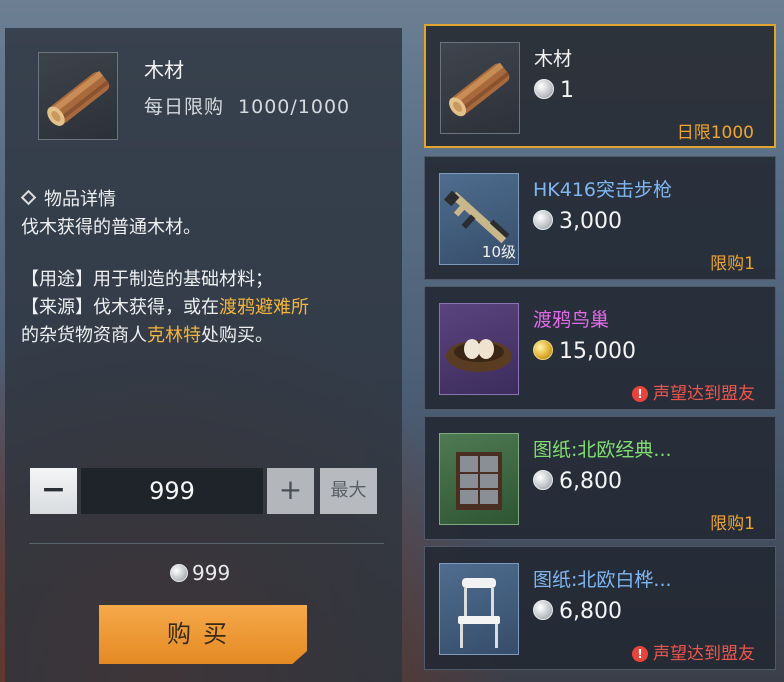  What do you see at coordinates (543, 350) in the screenshot?
I see `gold-coin-icon` at bounding box center [543, 350].